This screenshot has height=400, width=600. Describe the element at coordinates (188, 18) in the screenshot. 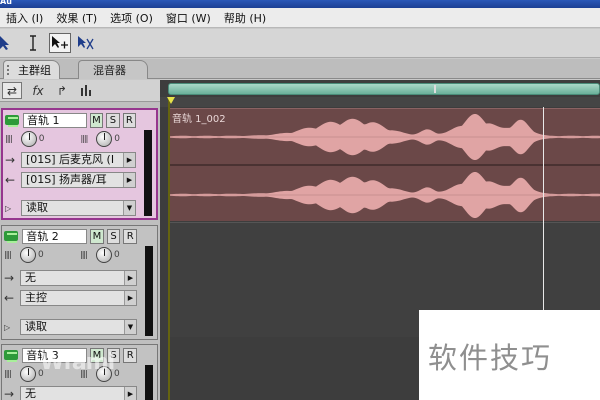

I see `menu-window: 窗口 (W)` at that location.